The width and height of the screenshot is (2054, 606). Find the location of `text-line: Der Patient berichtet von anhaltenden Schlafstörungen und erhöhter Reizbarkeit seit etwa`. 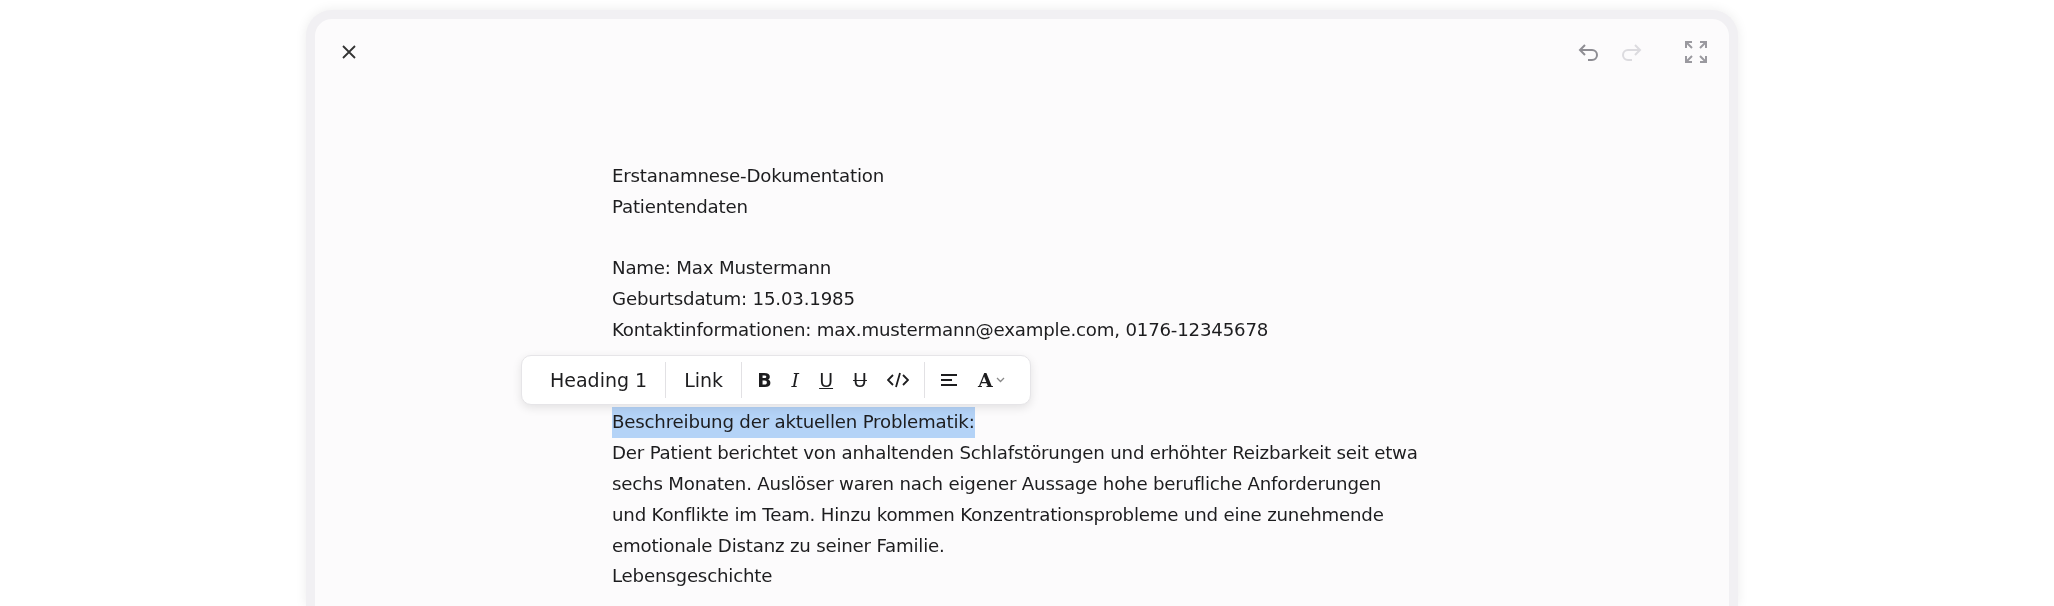

text-line: Der Patient berichtet von anhaltenden Schlafstörungen und erhöhter Reizbarkeit seit etwa is located at coordinates (1015, 453).